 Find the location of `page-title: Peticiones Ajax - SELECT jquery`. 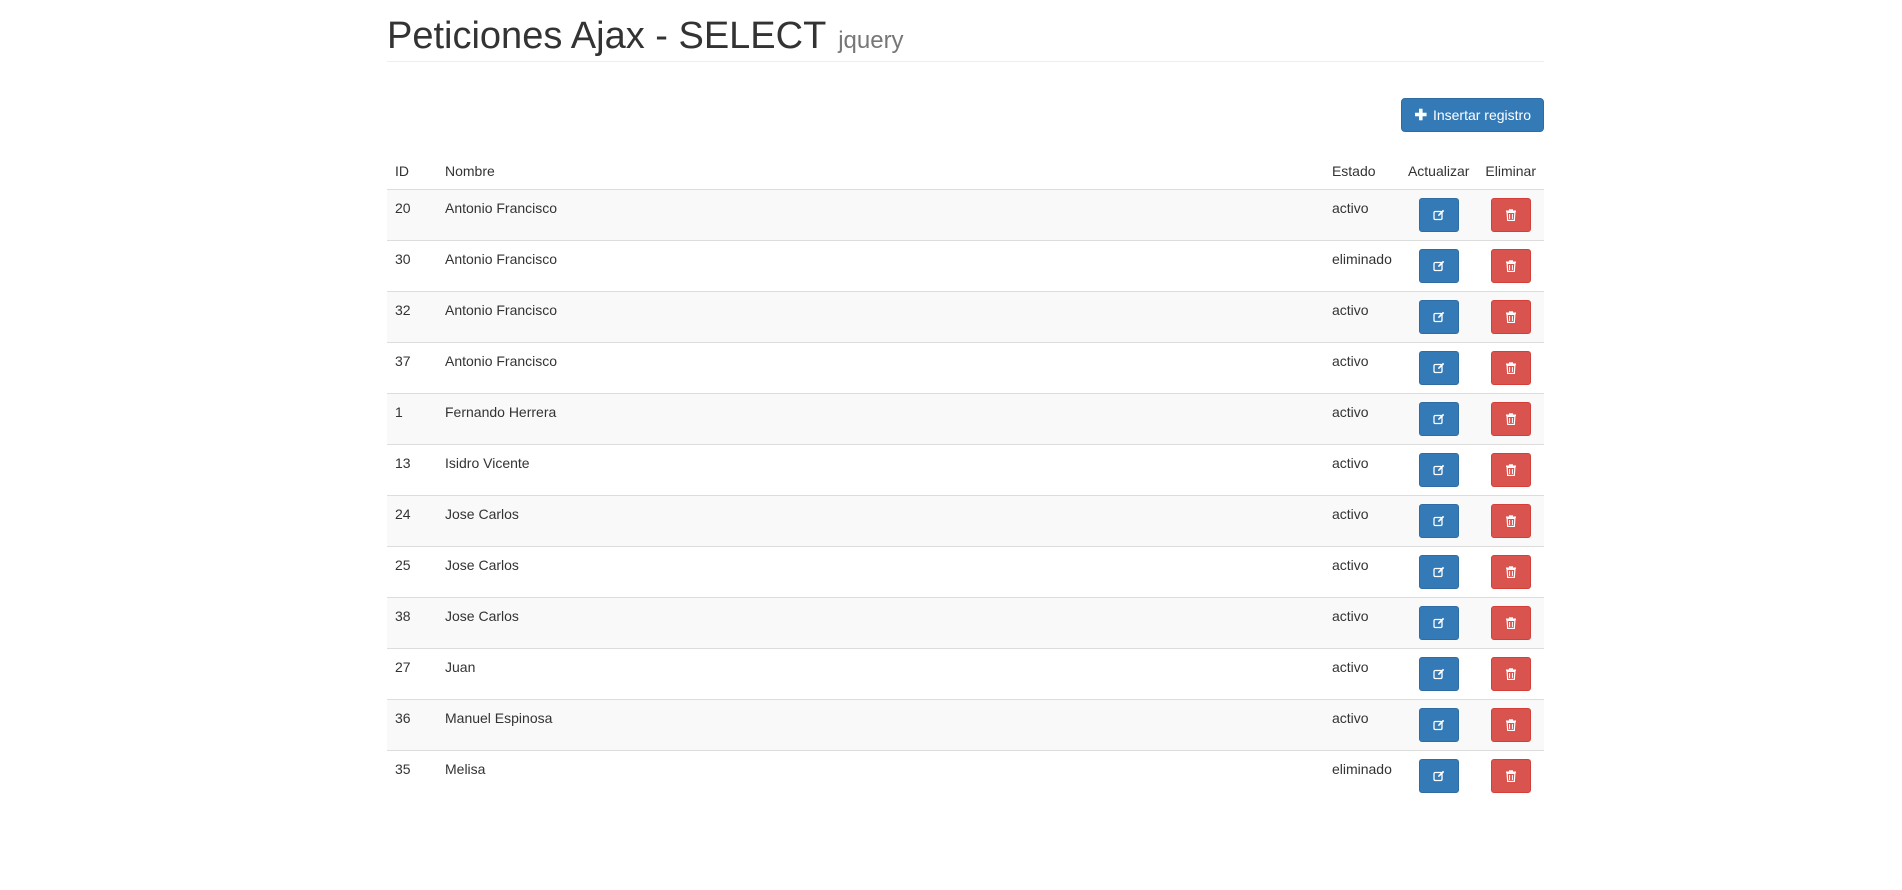

page-title: Peticiones Ajax - SELECT jquery is located at coordinates (965, 38).